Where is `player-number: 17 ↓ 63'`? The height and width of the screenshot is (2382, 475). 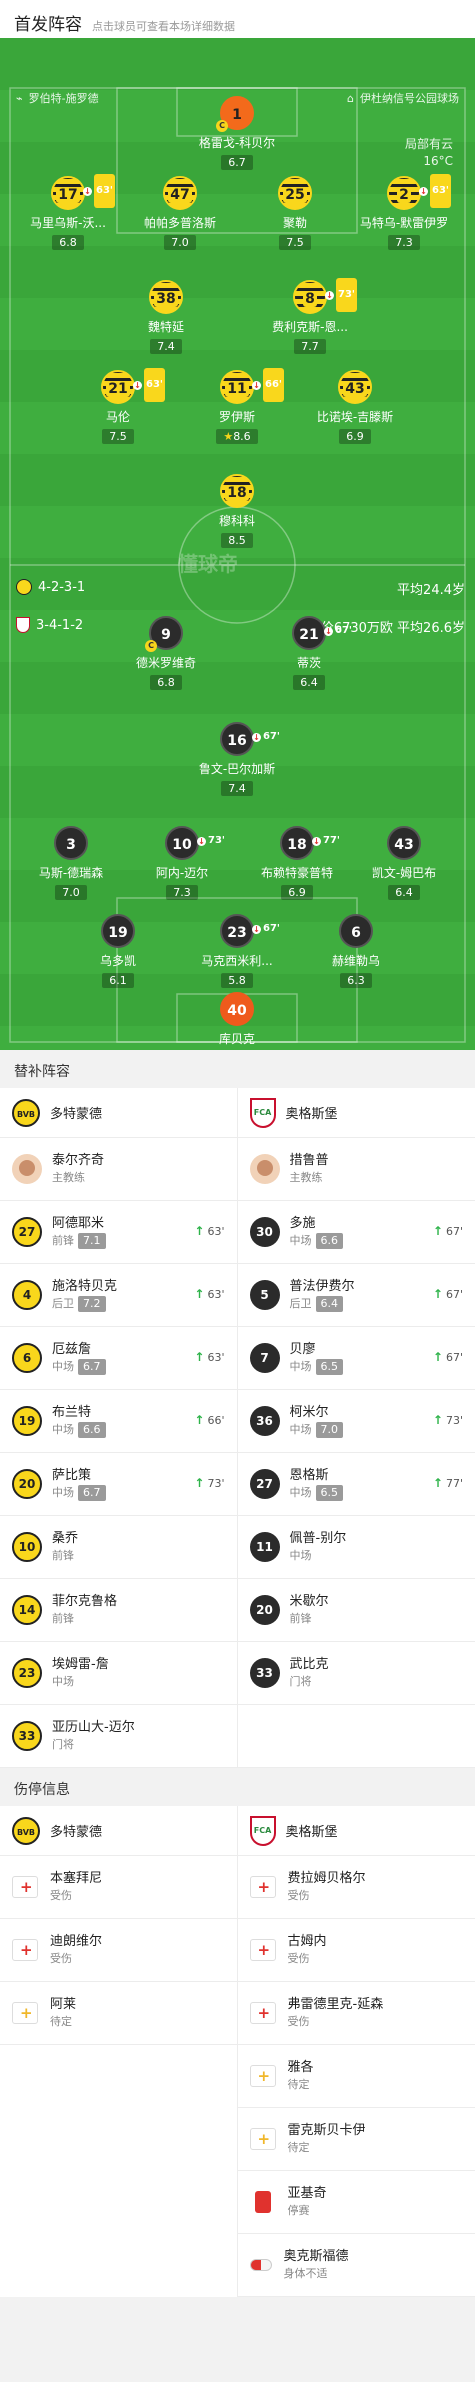
player-number: 17 ↓ 63' is located at coordinates (83, 192).